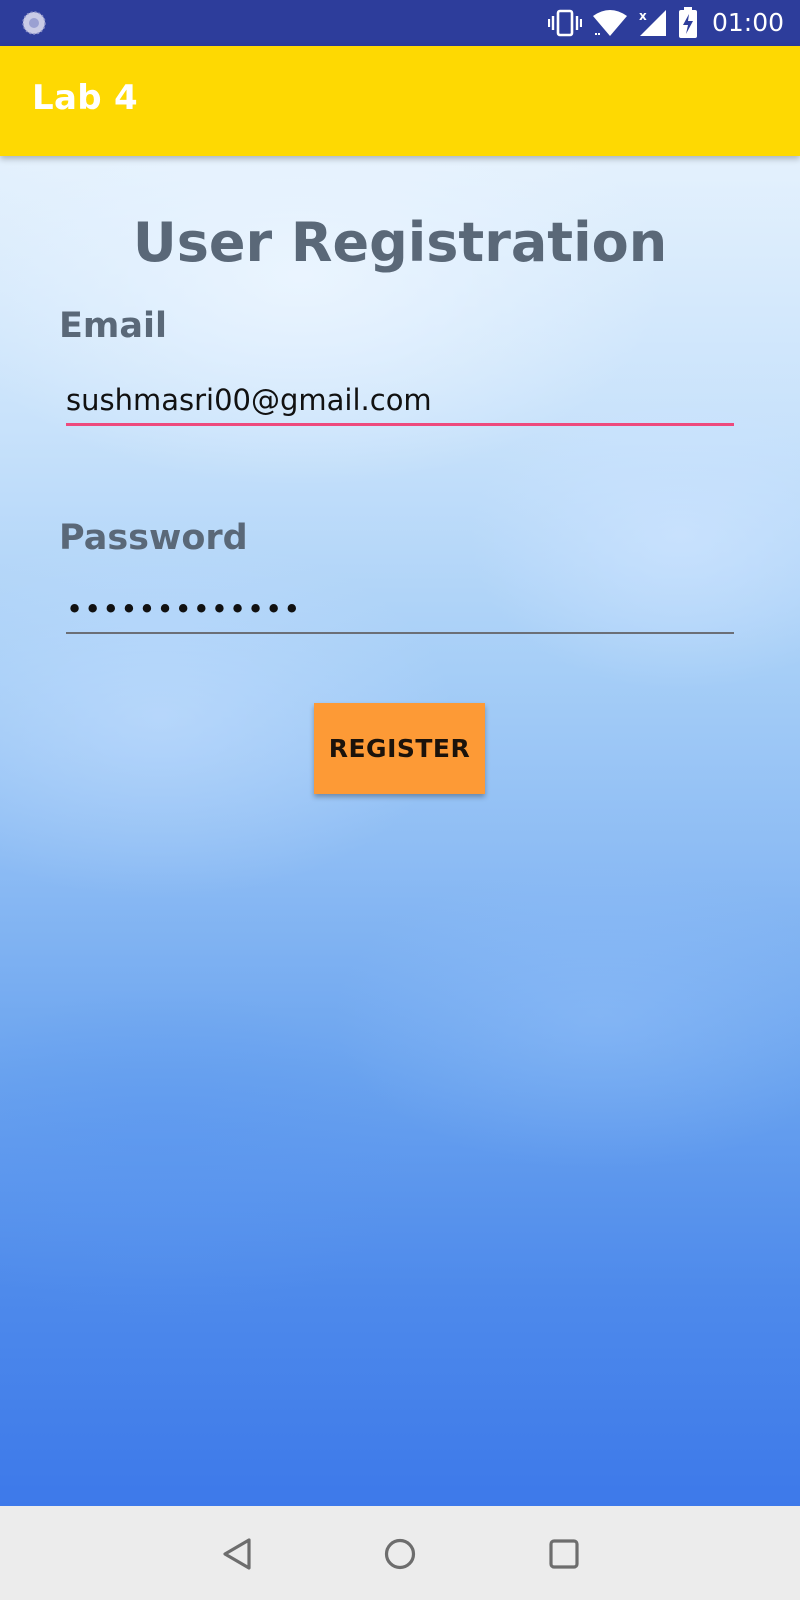  What do you see at coordinates (34, 23) in the screenshot?
I see `app-notification-icon` at bounding box center [34, 23].